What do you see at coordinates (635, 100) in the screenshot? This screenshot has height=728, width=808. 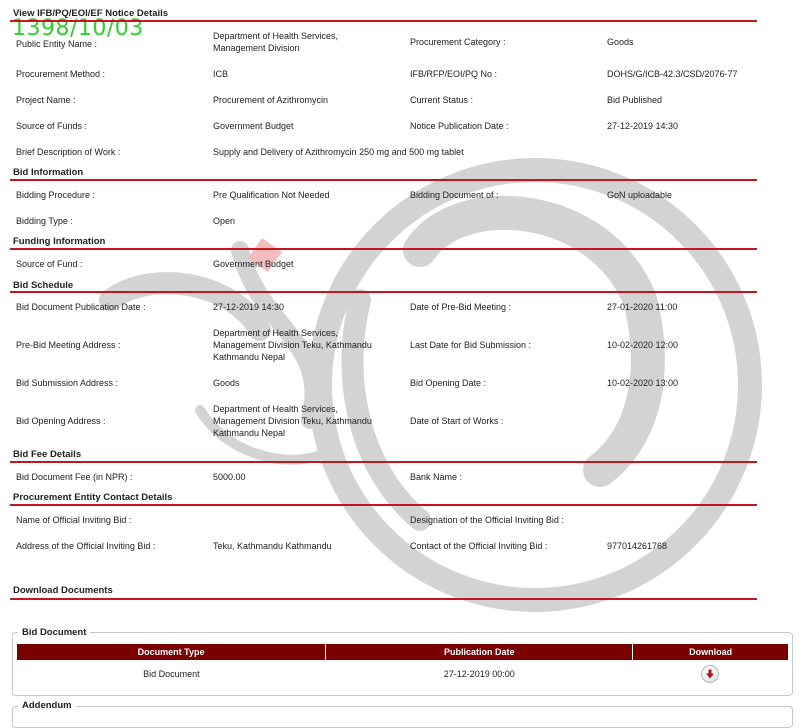 I see `field-value: Bid Published` at bounding box center [635, 100].